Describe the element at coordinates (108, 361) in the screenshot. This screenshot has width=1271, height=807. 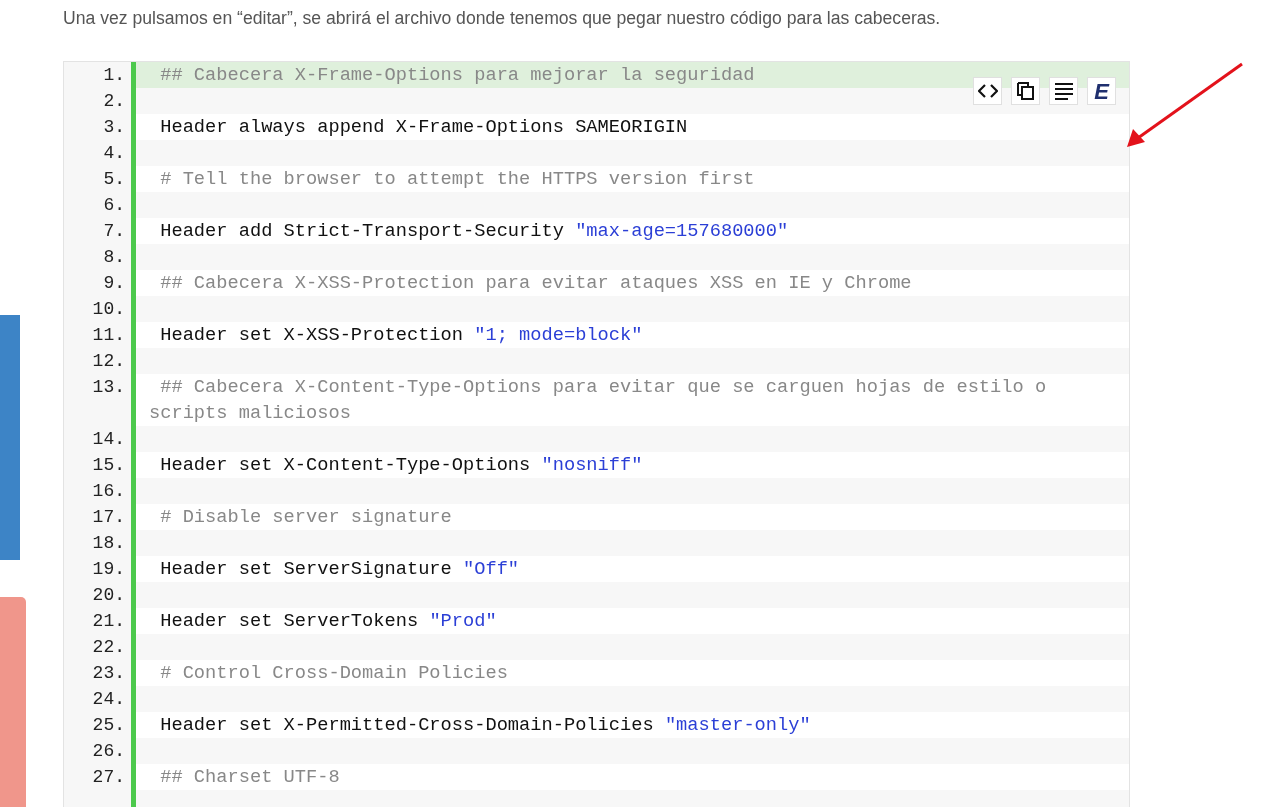
I see `line-number: 12.` at that location.